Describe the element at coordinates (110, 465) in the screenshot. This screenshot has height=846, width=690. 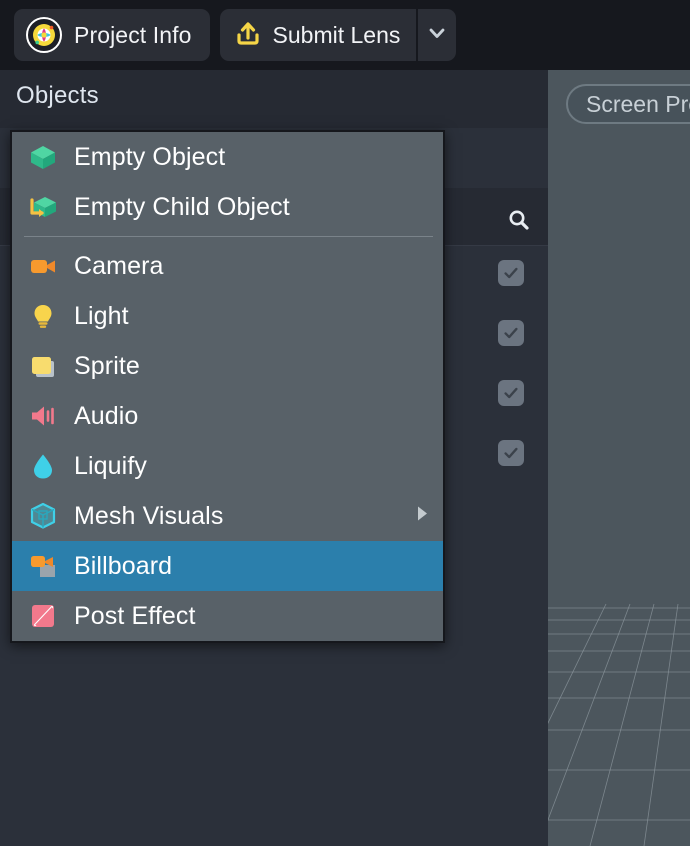
I see `menu-item-label: Liquify` at that location.